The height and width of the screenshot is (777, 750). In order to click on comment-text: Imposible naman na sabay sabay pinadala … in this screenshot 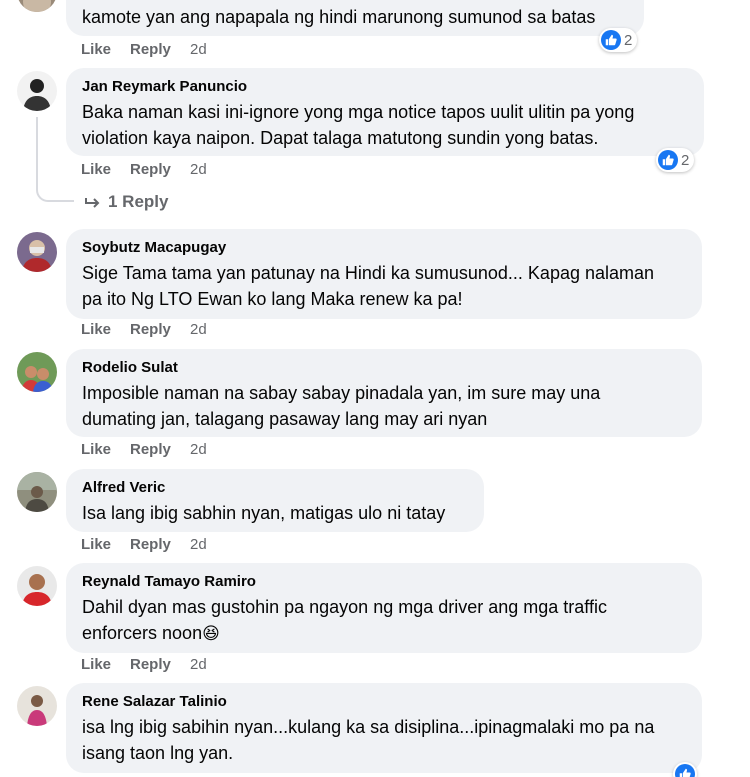, I will do `click(341, 406)`.